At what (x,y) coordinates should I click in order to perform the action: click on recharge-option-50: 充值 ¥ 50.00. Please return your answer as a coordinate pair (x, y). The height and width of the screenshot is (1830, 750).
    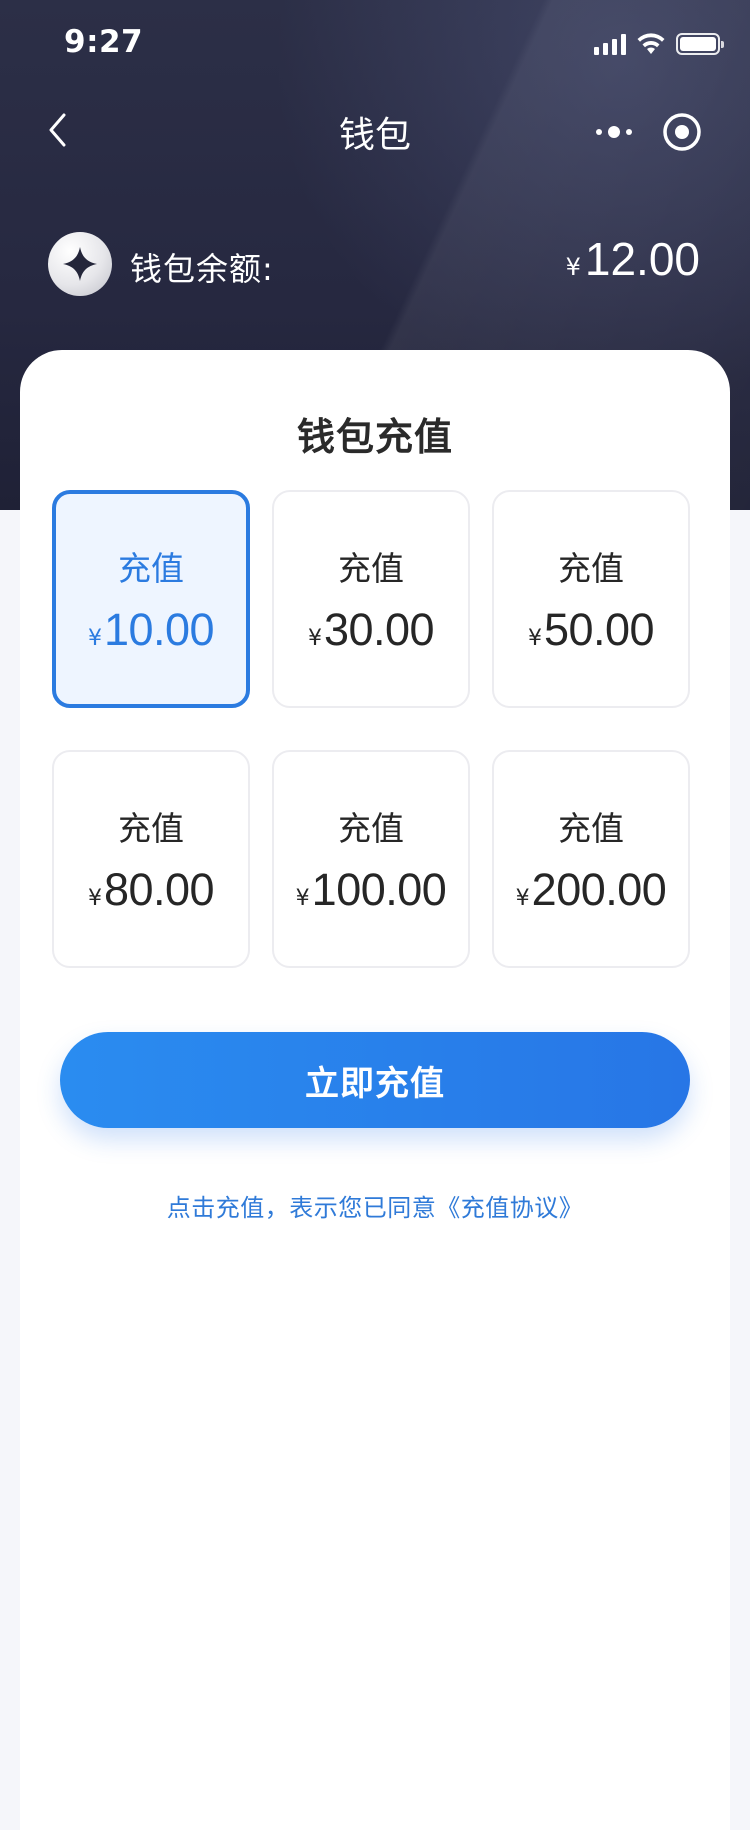
    Looking at the image, I should click on (591, 599).